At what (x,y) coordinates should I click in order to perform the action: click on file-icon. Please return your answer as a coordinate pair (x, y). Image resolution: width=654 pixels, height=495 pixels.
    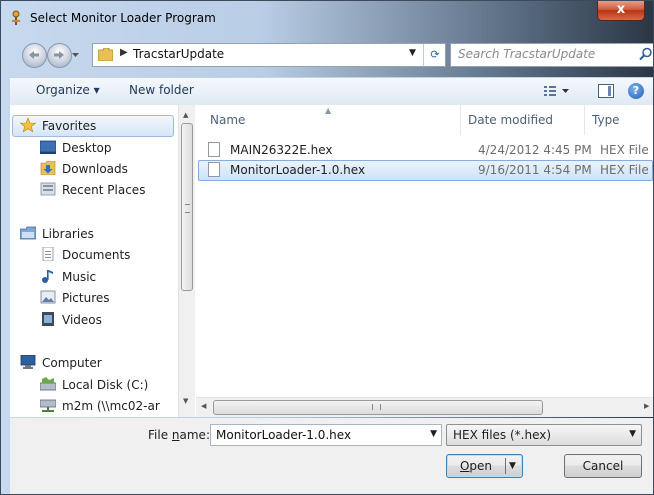
    Looking at the image, I should click on (214, 149).